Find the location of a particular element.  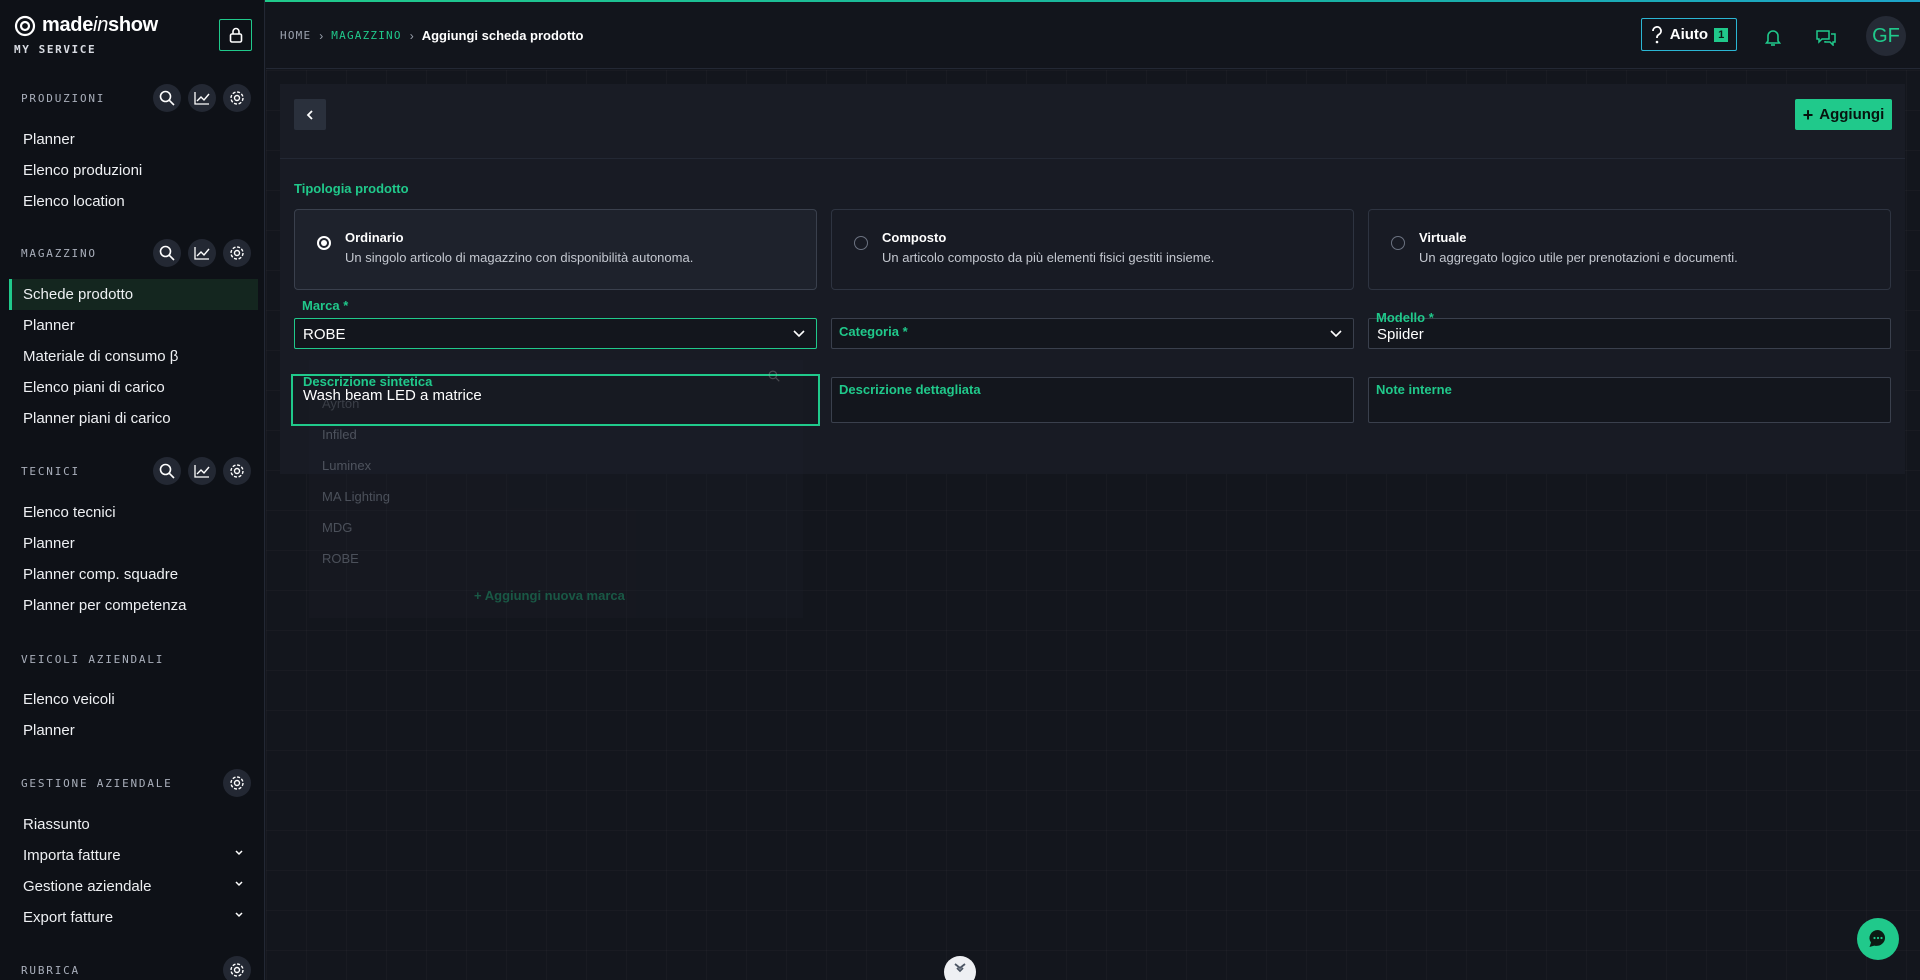

sidebar-item-schede-prodotto: Schede prodotto is located at coordinates (133, 294).